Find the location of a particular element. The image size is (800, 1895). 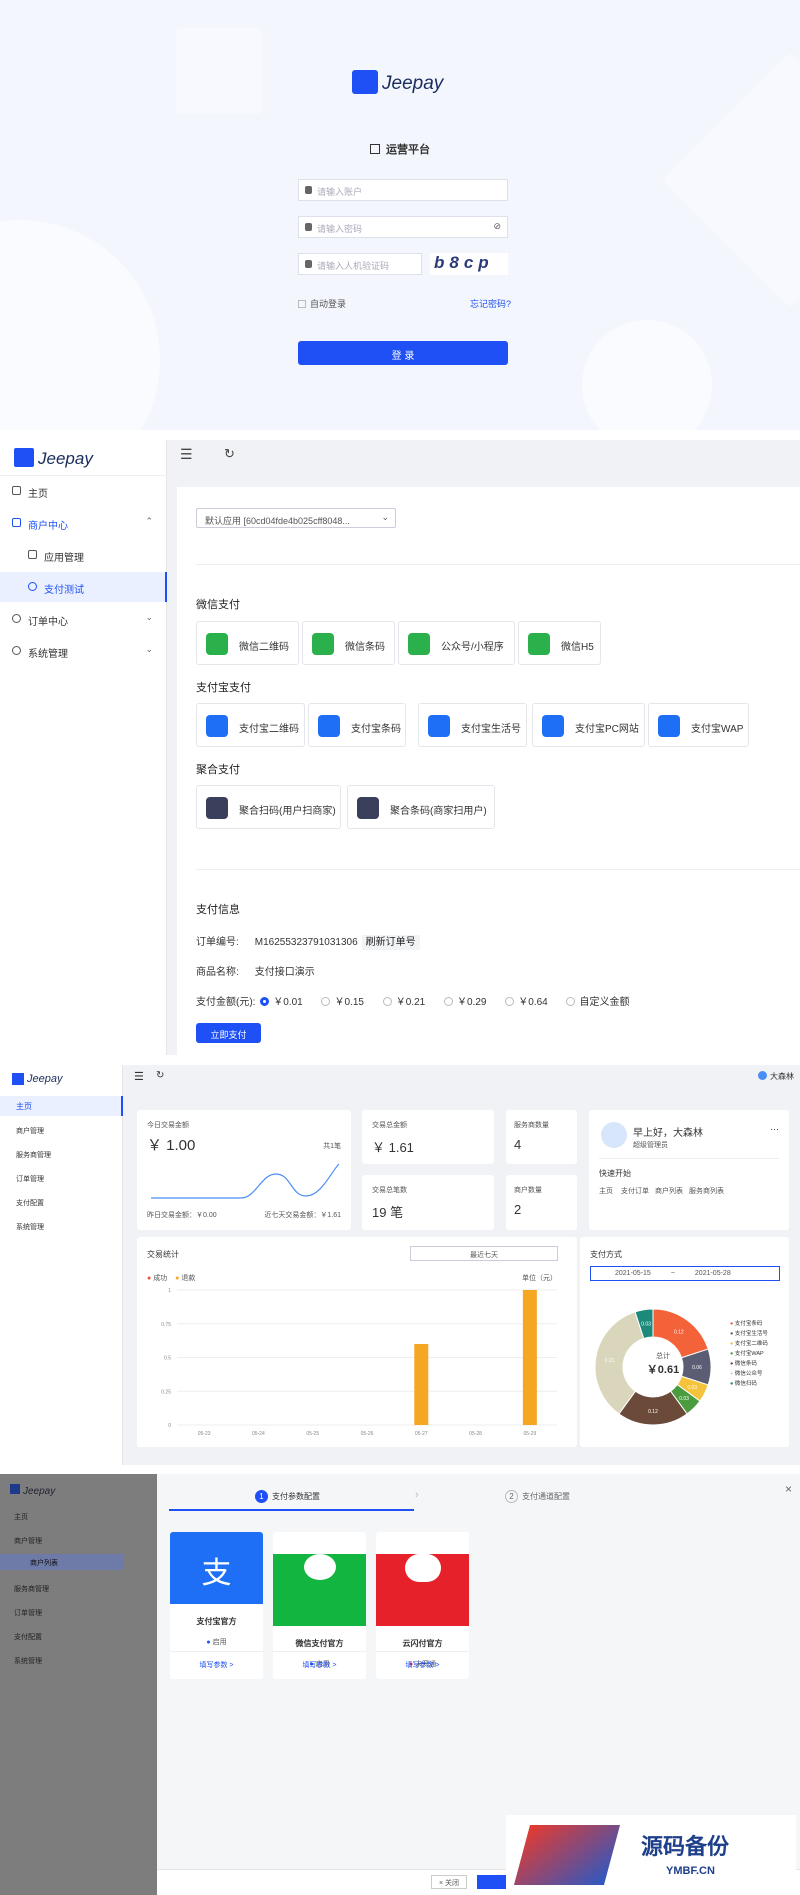

qrcode-icon is located at coordinates (217, 644).